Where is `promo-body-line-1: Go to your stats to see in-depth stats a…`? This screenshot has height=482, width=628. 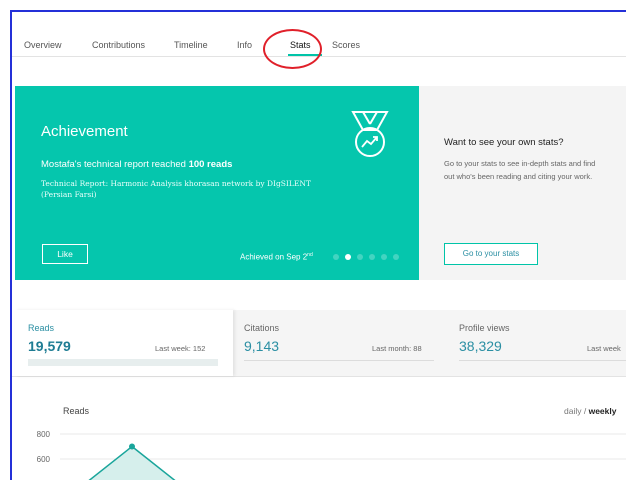
promo-body-line-1: Go to your stats to see in-depth stats a… is located at coordinates (520, 163).